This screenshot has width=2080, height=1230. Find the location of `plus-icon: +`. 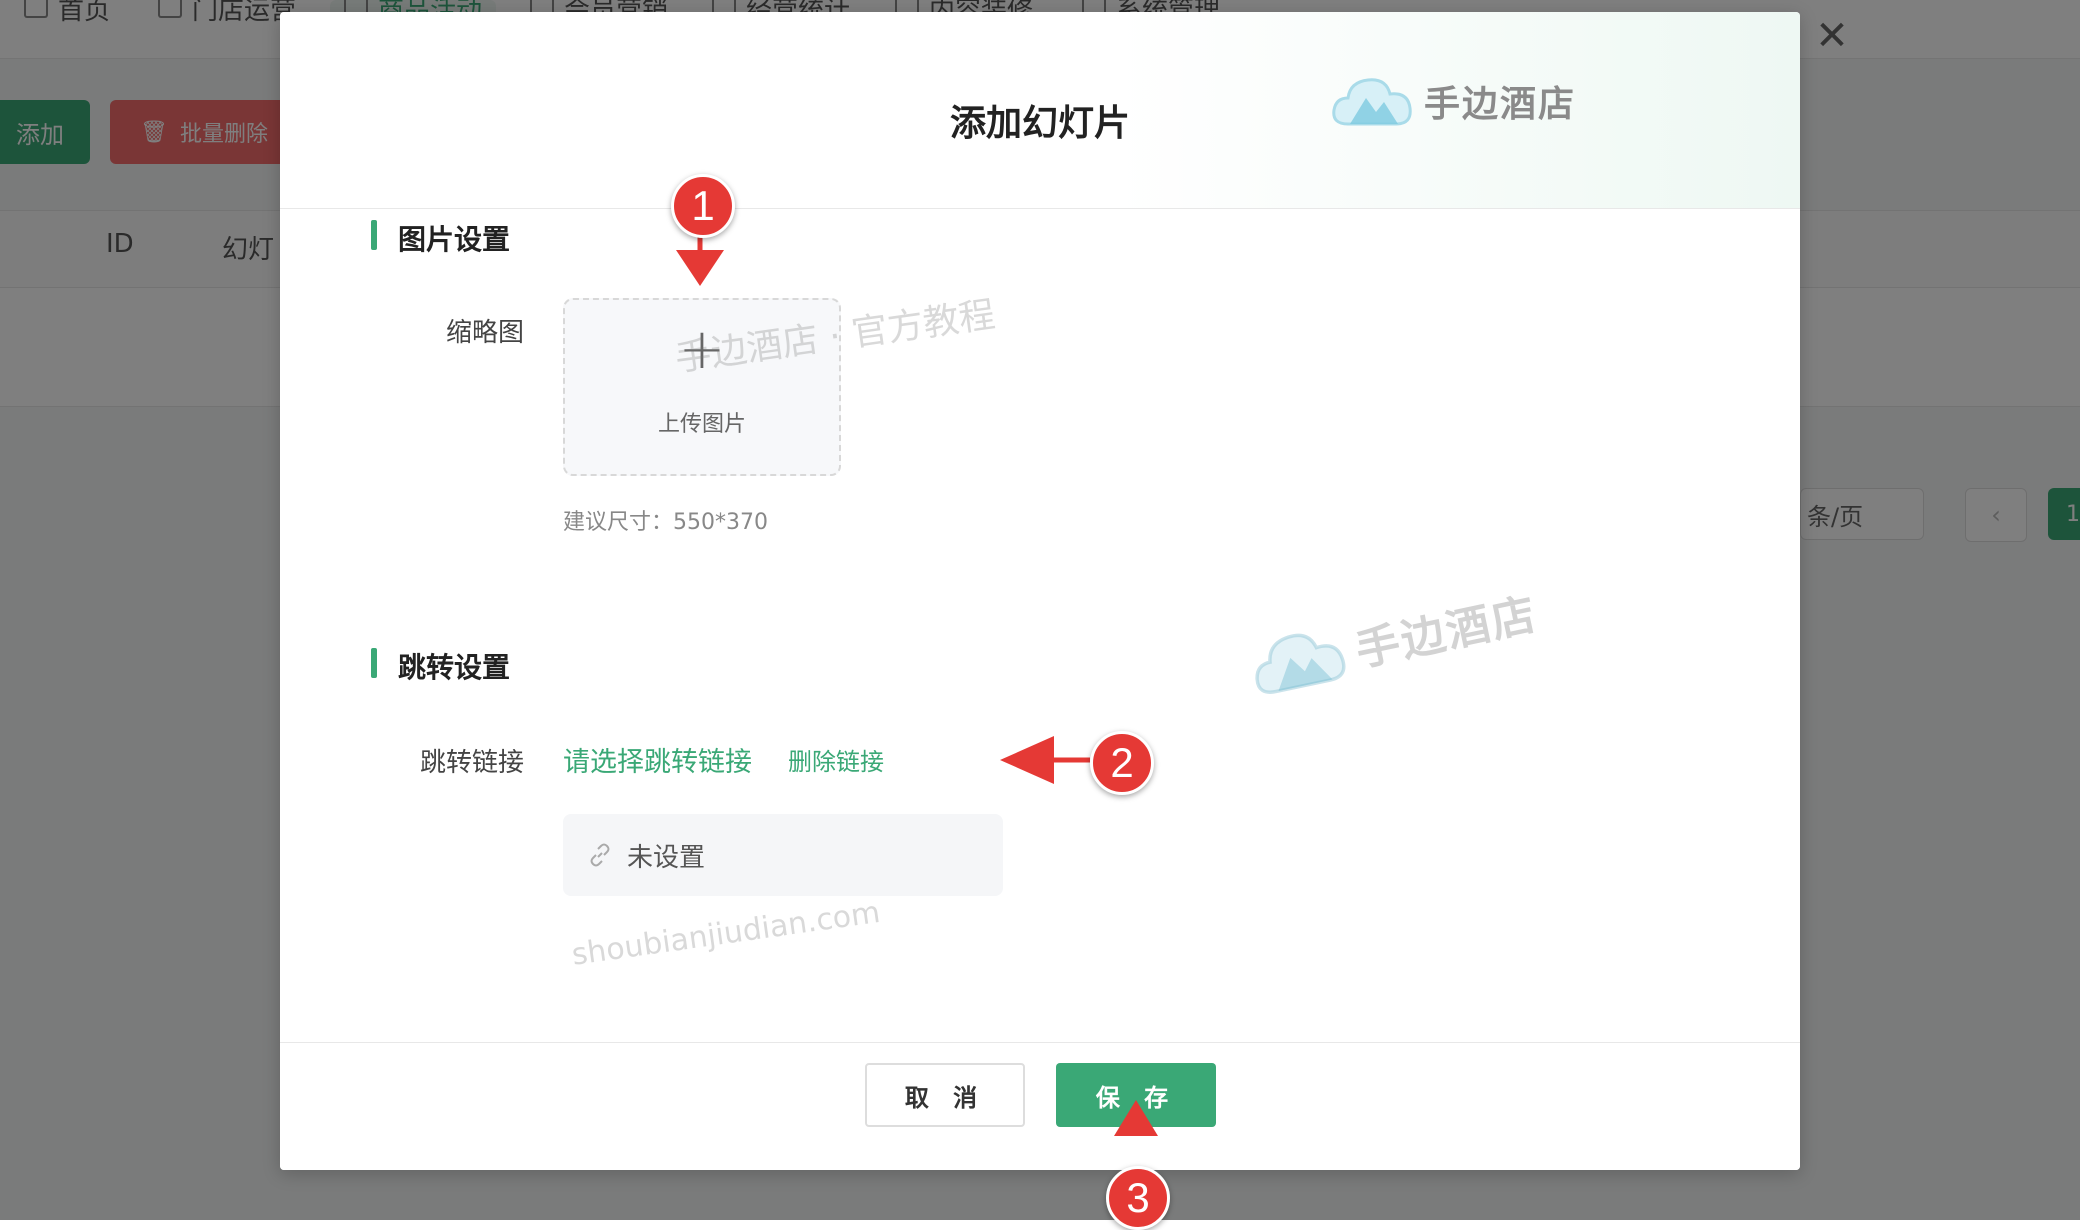

plus-icon: + is located at coordinates (702, 349).